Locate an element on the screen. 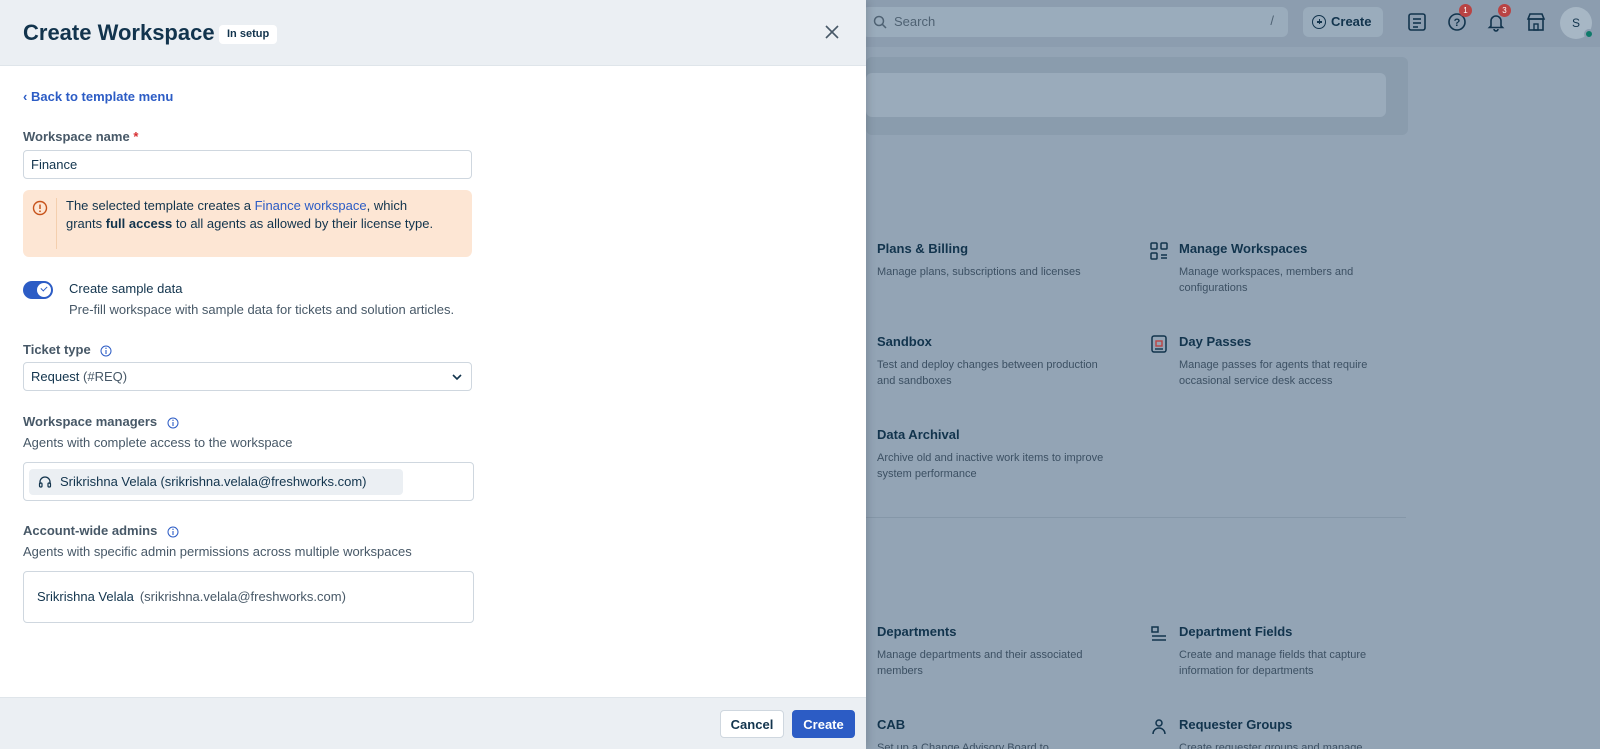 The image size is (1600, 749). tile-cab: CAB Set up a Change Advisory Board to is located at coordinates (993, 733).